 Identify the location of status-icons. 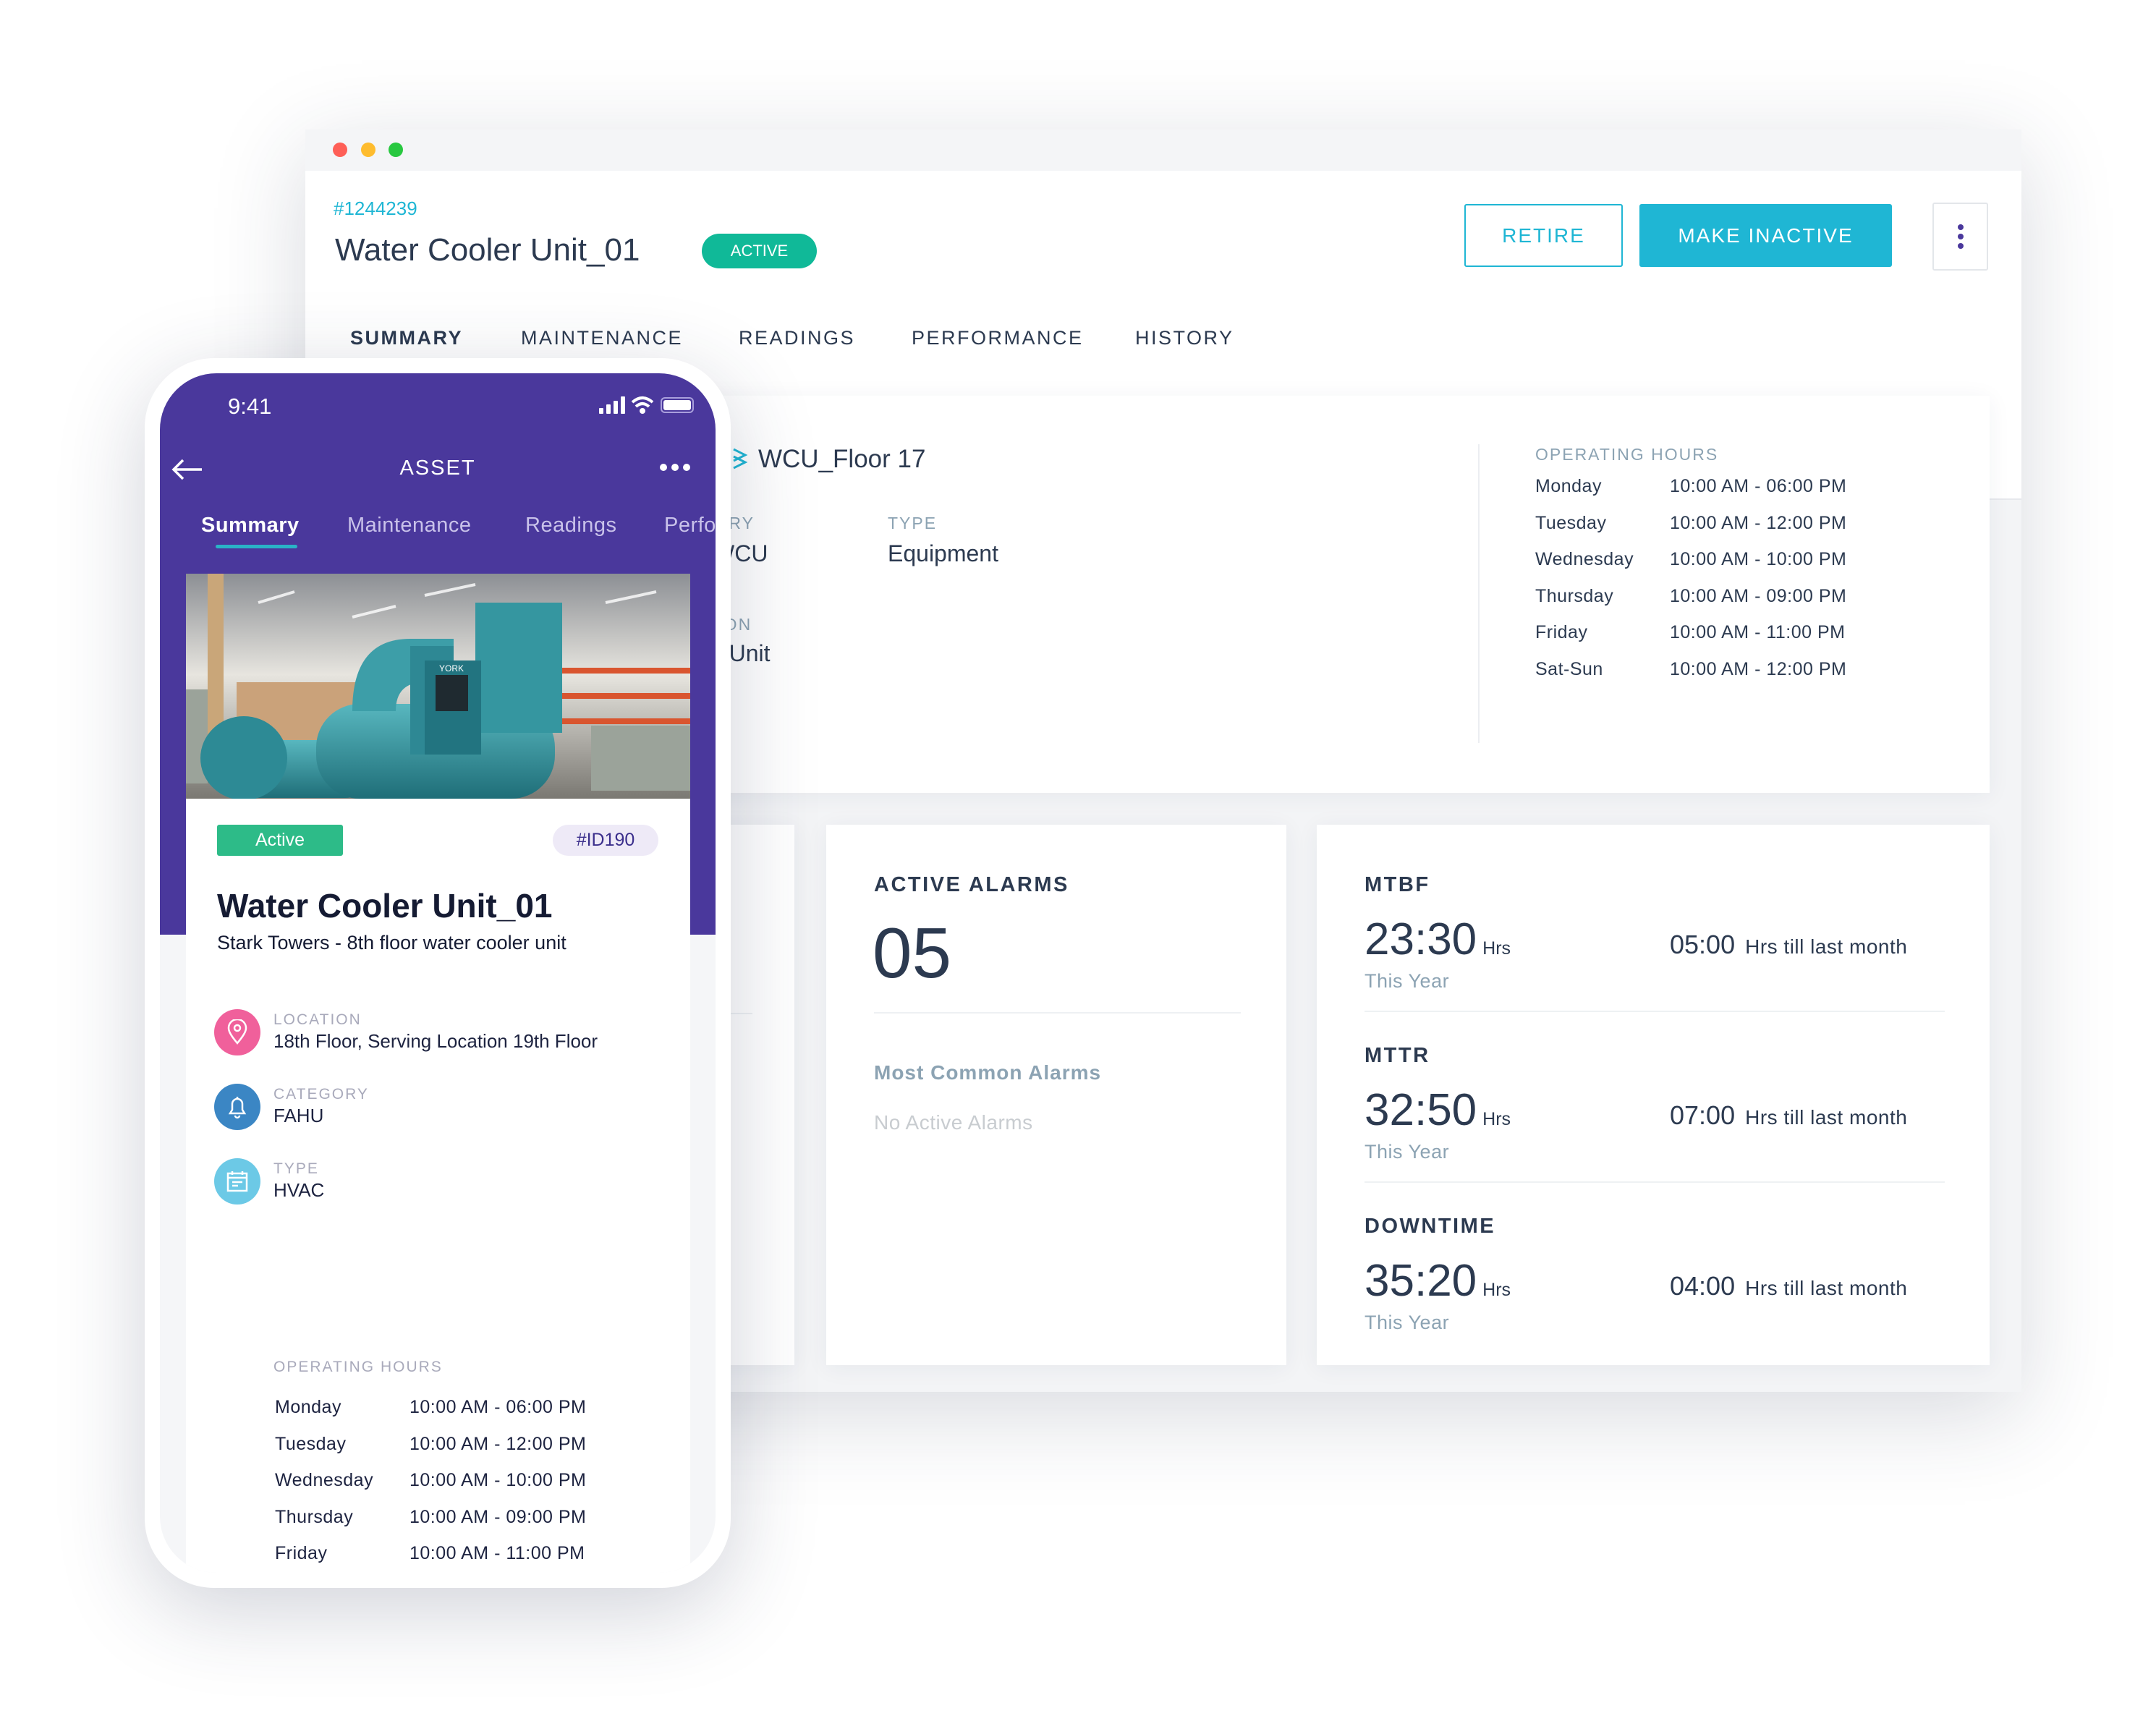
(646, 405).